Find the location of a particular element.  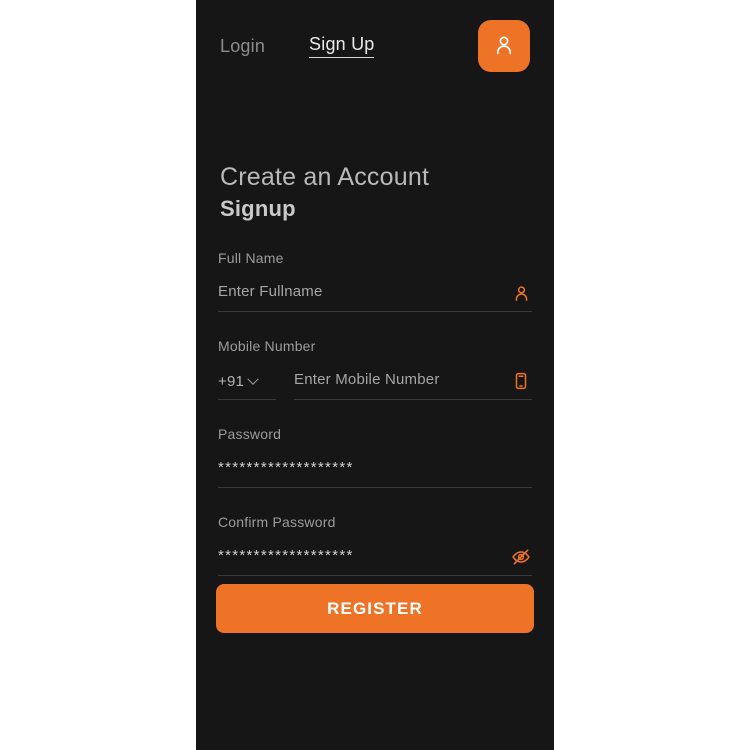

password-value: ******************* is located at coordinates (286, 467).